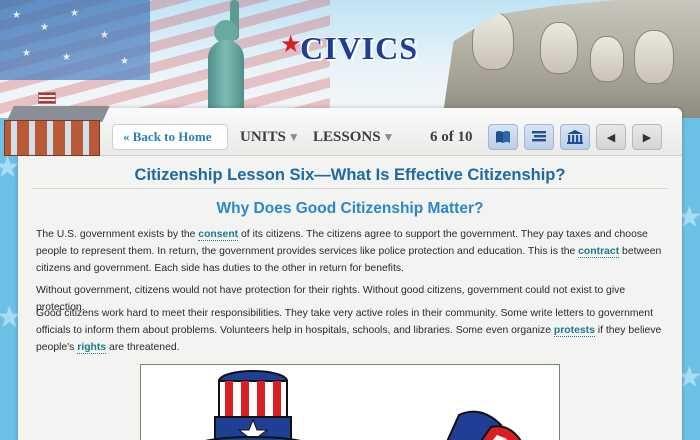 The image size is (700, 440). I want to click on previous-page-button: ◀, so click(611, 137).